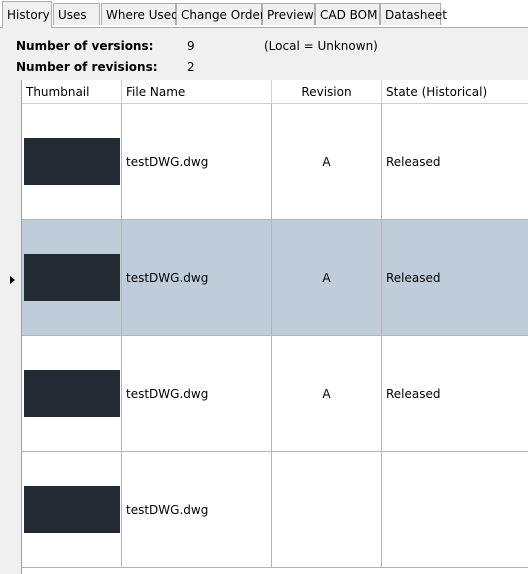  What do you see at coordinates (321, 46) in the screenshot?
I see `versions-note: (Local = Unknown)` at bounding box center [321, 46].